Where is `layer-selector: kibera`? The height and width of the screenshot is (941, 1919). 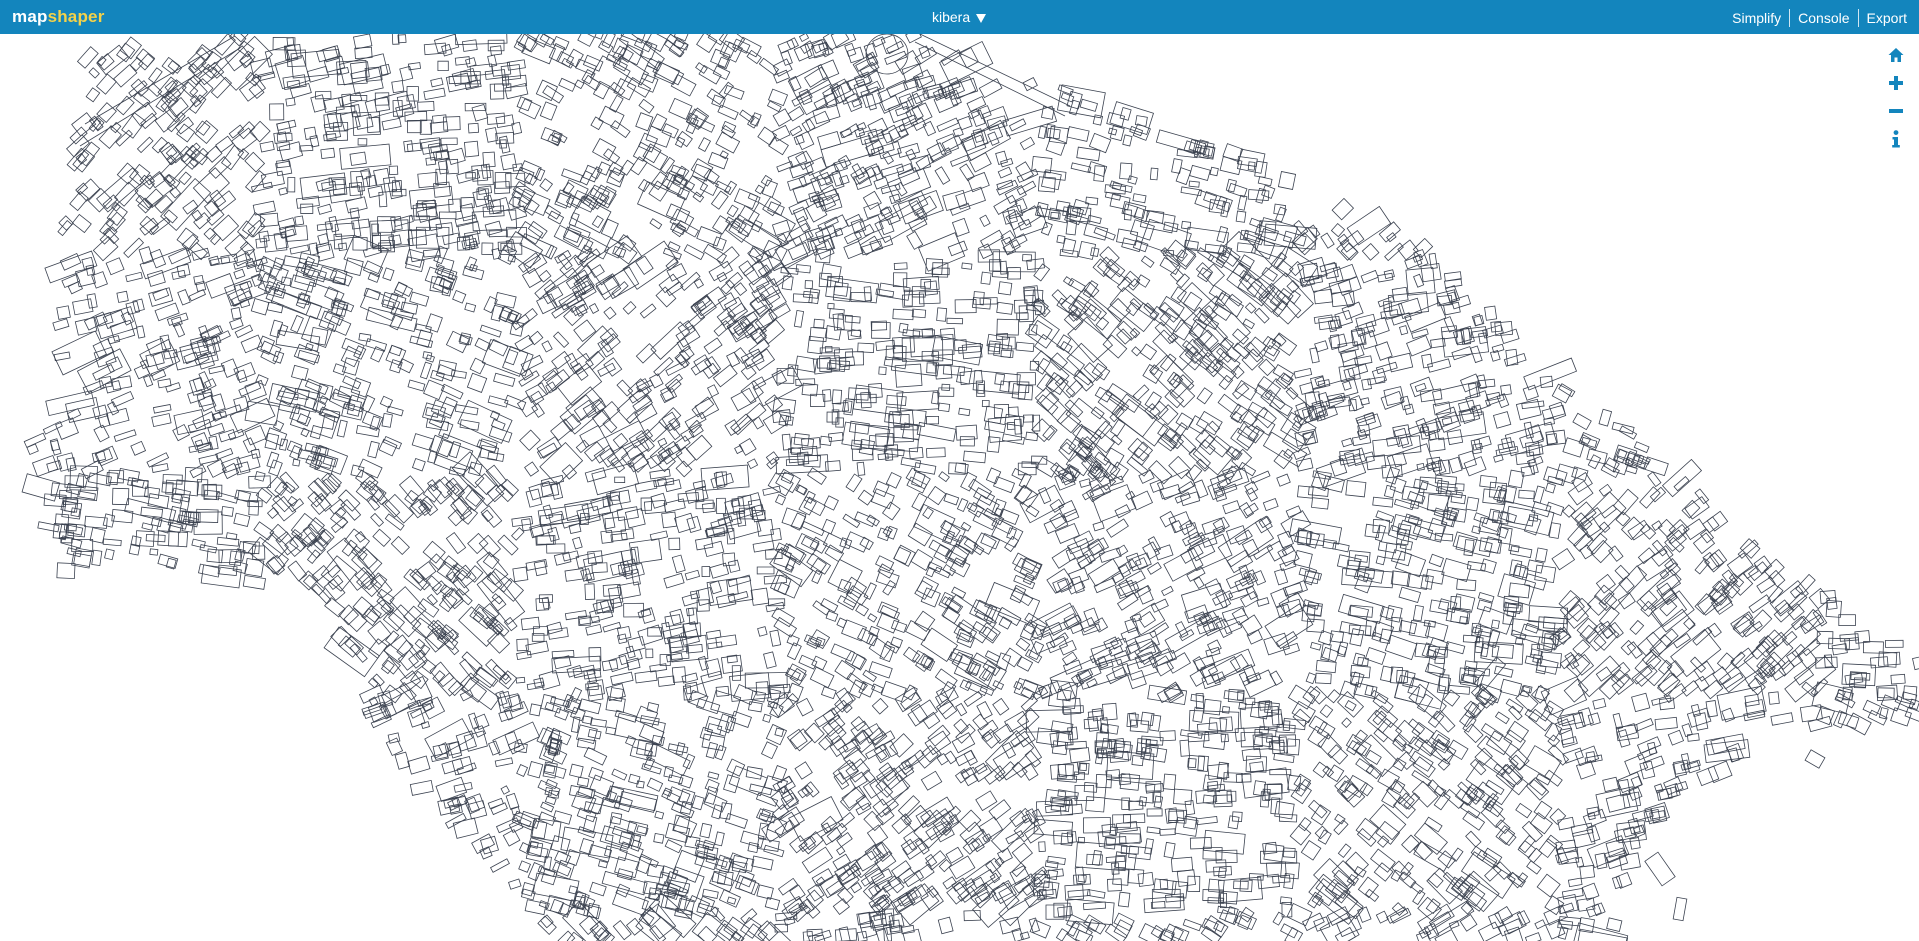 layer-selector: kibera is located at coordinates (959, 17).